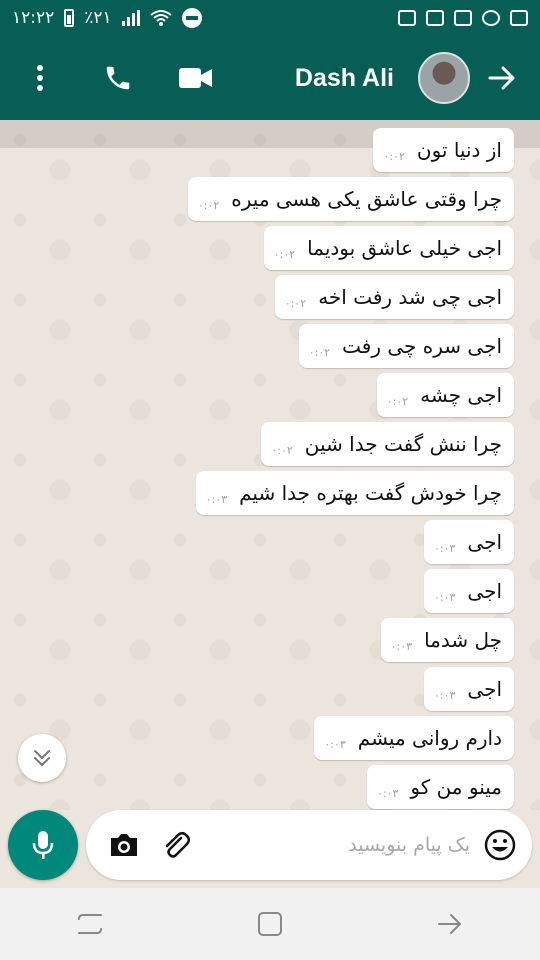 This screenshot has height=960, width=540. I want to click on message-text: چرا وقتی عاشق یکی هسی میره, so click(366, 199).